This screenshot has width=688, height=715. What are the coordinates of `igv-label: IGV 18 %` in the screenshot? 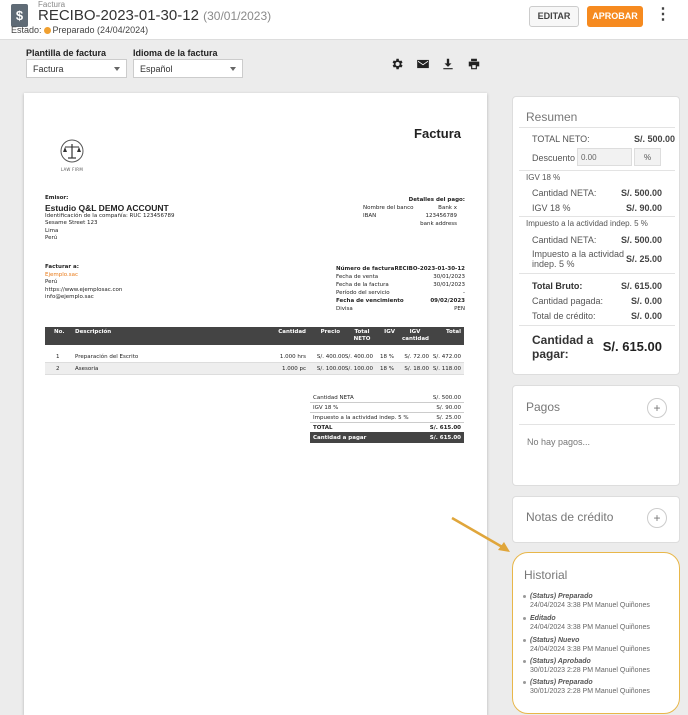 It's located at (551, 208).